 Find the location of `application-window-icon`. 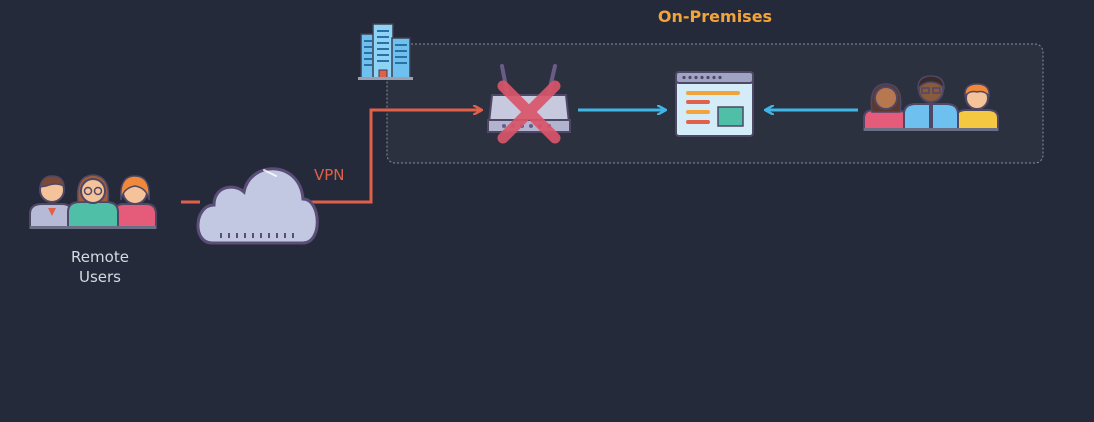

application-window-icon is located at coordinates (714, 104).